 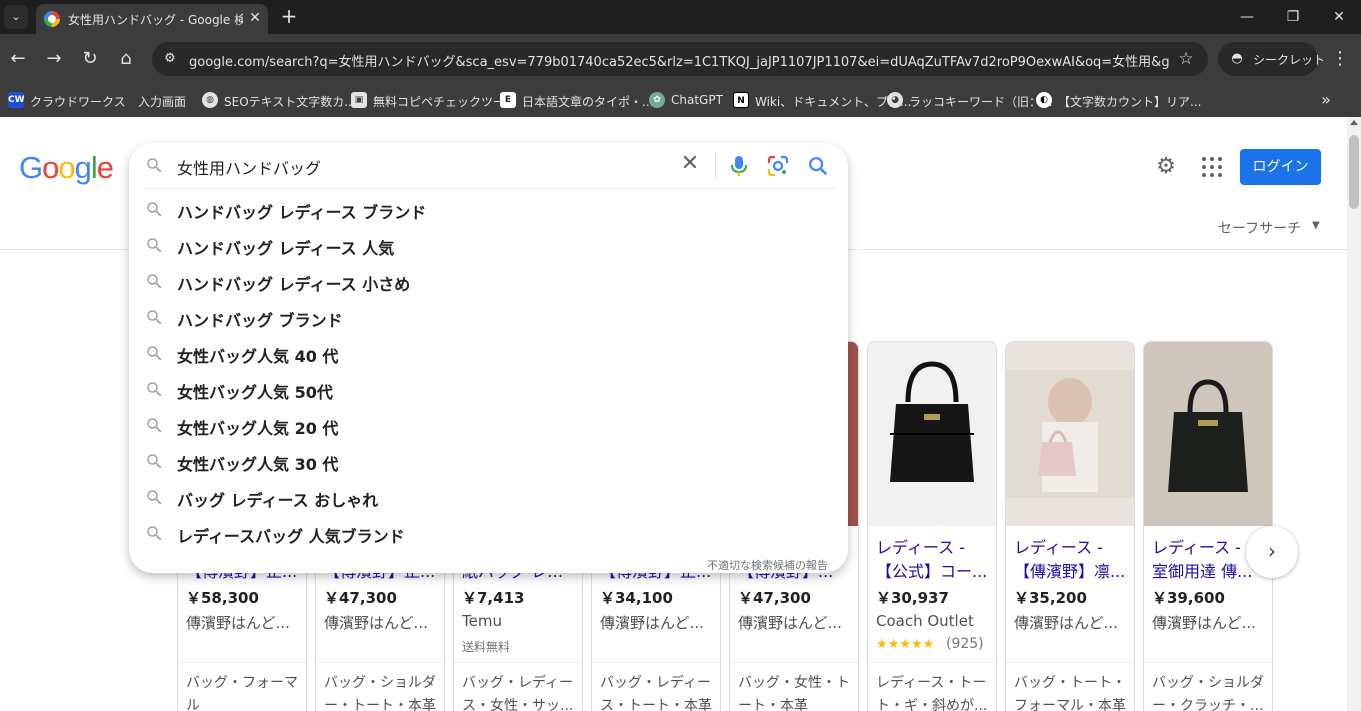 I want to click on login-button: ログイン, so click(x=1280, y=167).